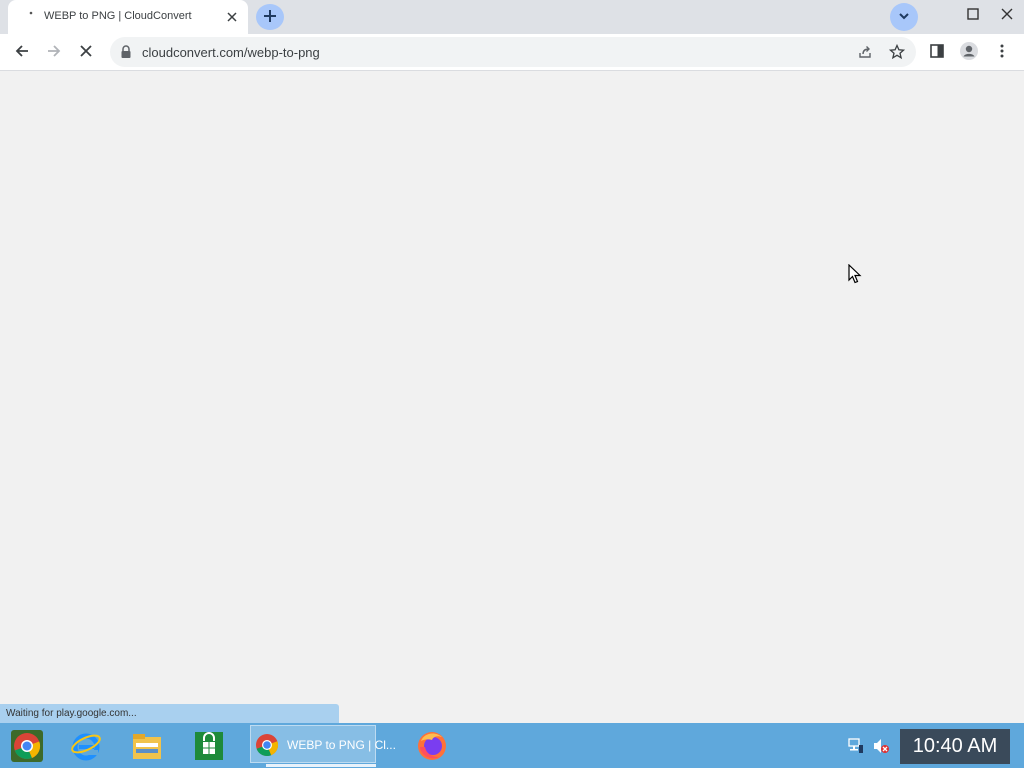 This screenshot has width=1024, height=768. I want to click on tab-search-button, so click(904, 17).